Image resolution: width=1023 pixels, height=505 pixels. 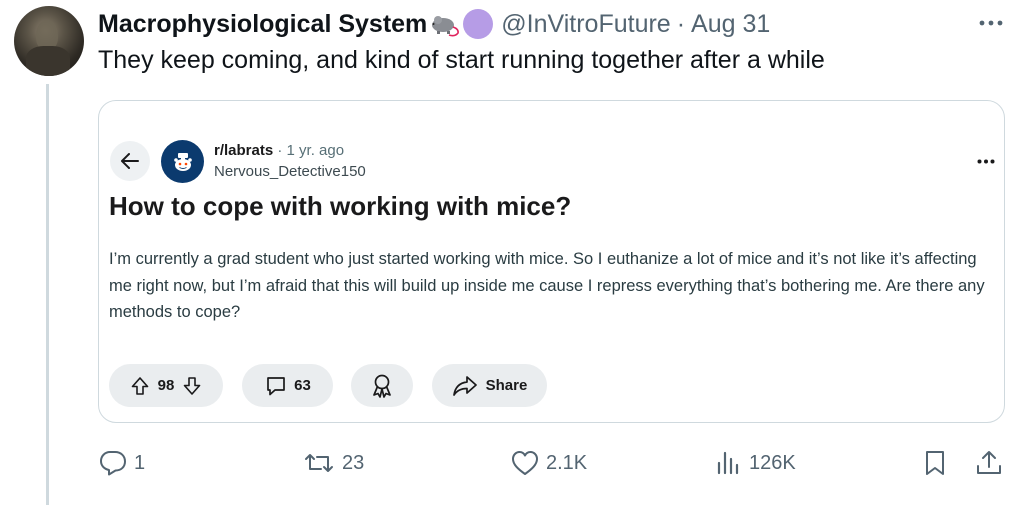 I want to click on views-icon, so click(x=728, y=463).